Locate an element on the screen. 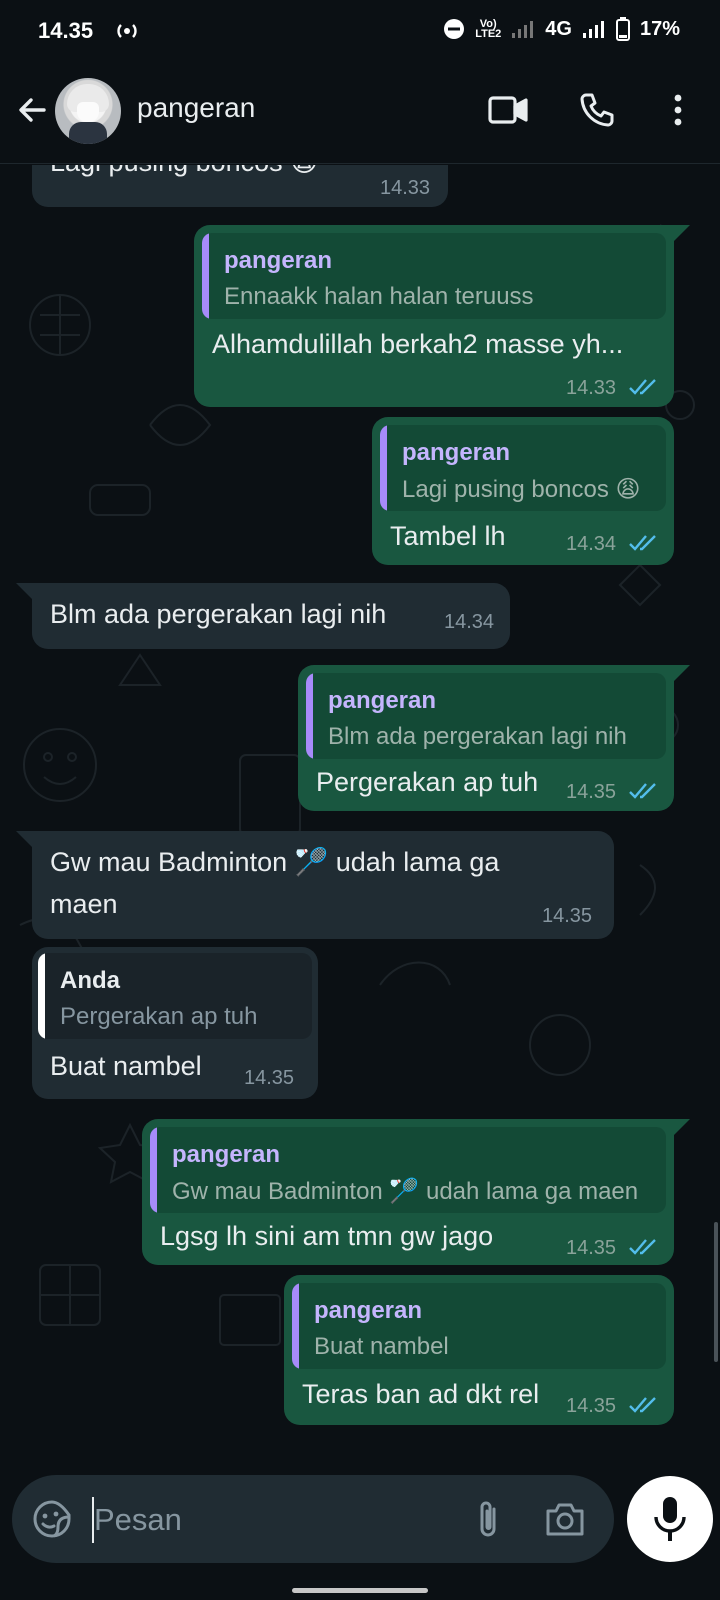 This screenshot has height=1600, width=720. network-type: 4G is located at coordinates (558, 28).